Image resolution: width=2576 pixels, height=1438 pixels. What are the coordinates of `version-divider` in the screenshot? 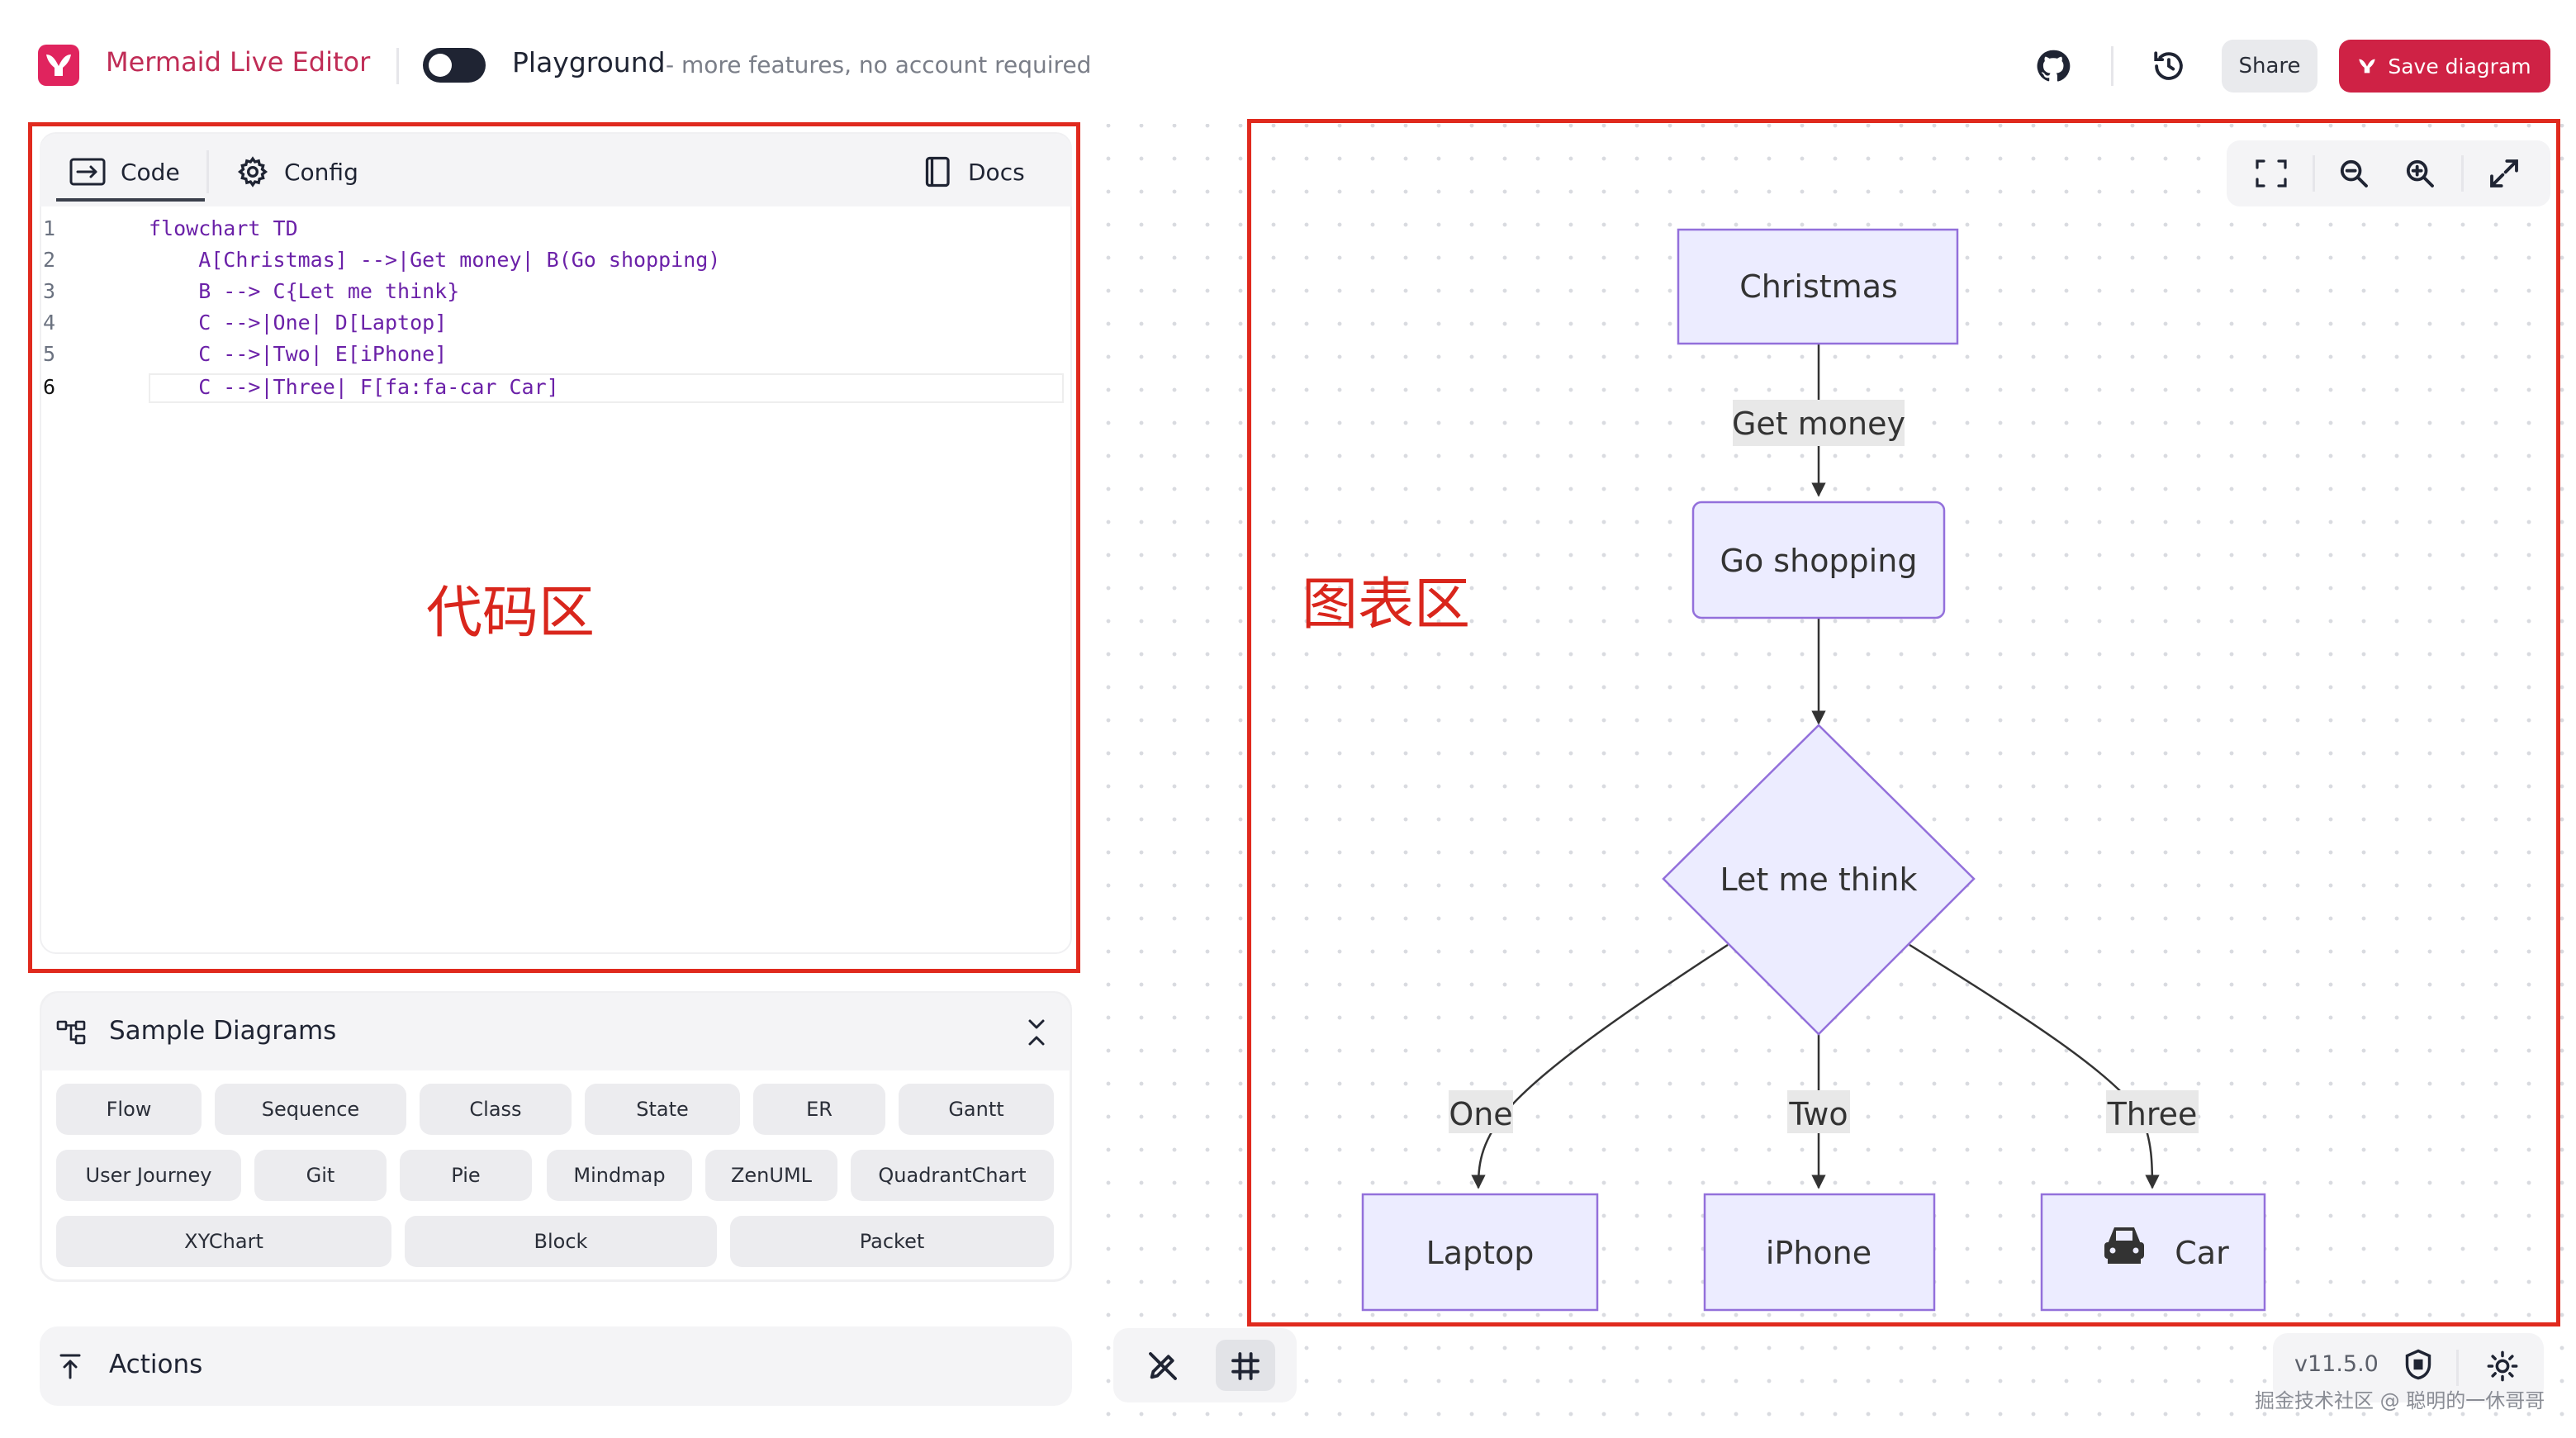 It's located at (2457, 1368).